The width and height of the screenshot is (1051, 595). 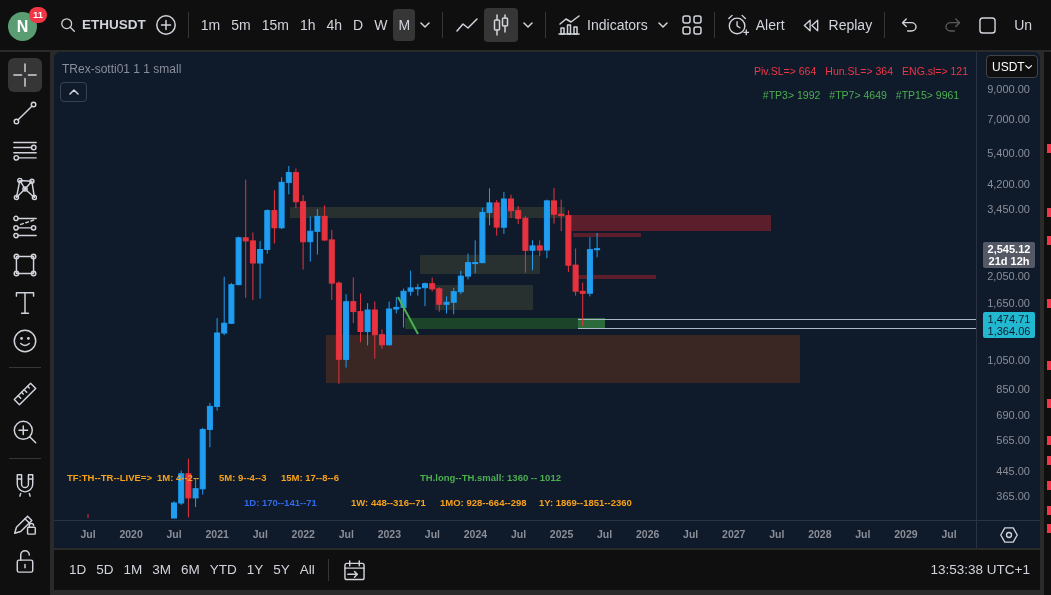 I want to click on notification-badge: 11, so click(x=38, y=15).